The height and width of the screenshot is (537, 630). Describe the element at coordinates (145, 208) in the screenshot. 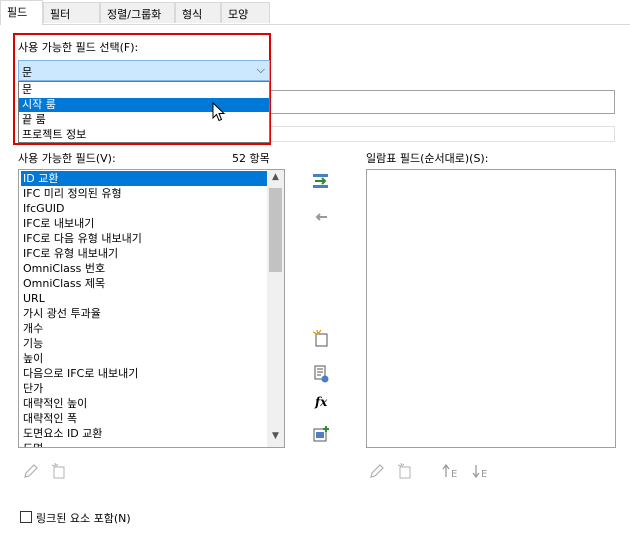

I see `list-item: IfcGUID` at that location.